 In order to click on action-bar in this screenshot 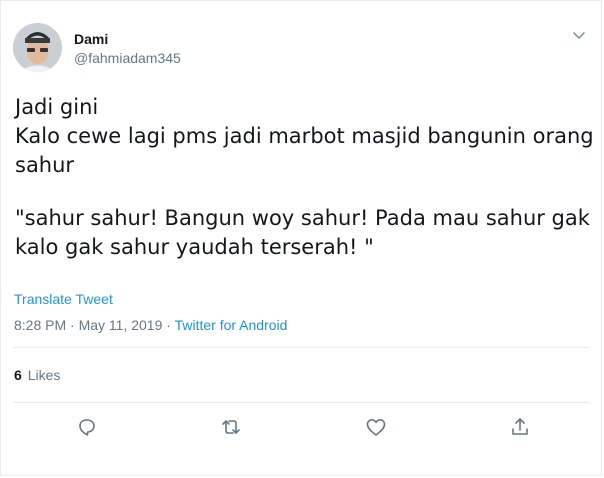, I will do `click(301, 428)`.